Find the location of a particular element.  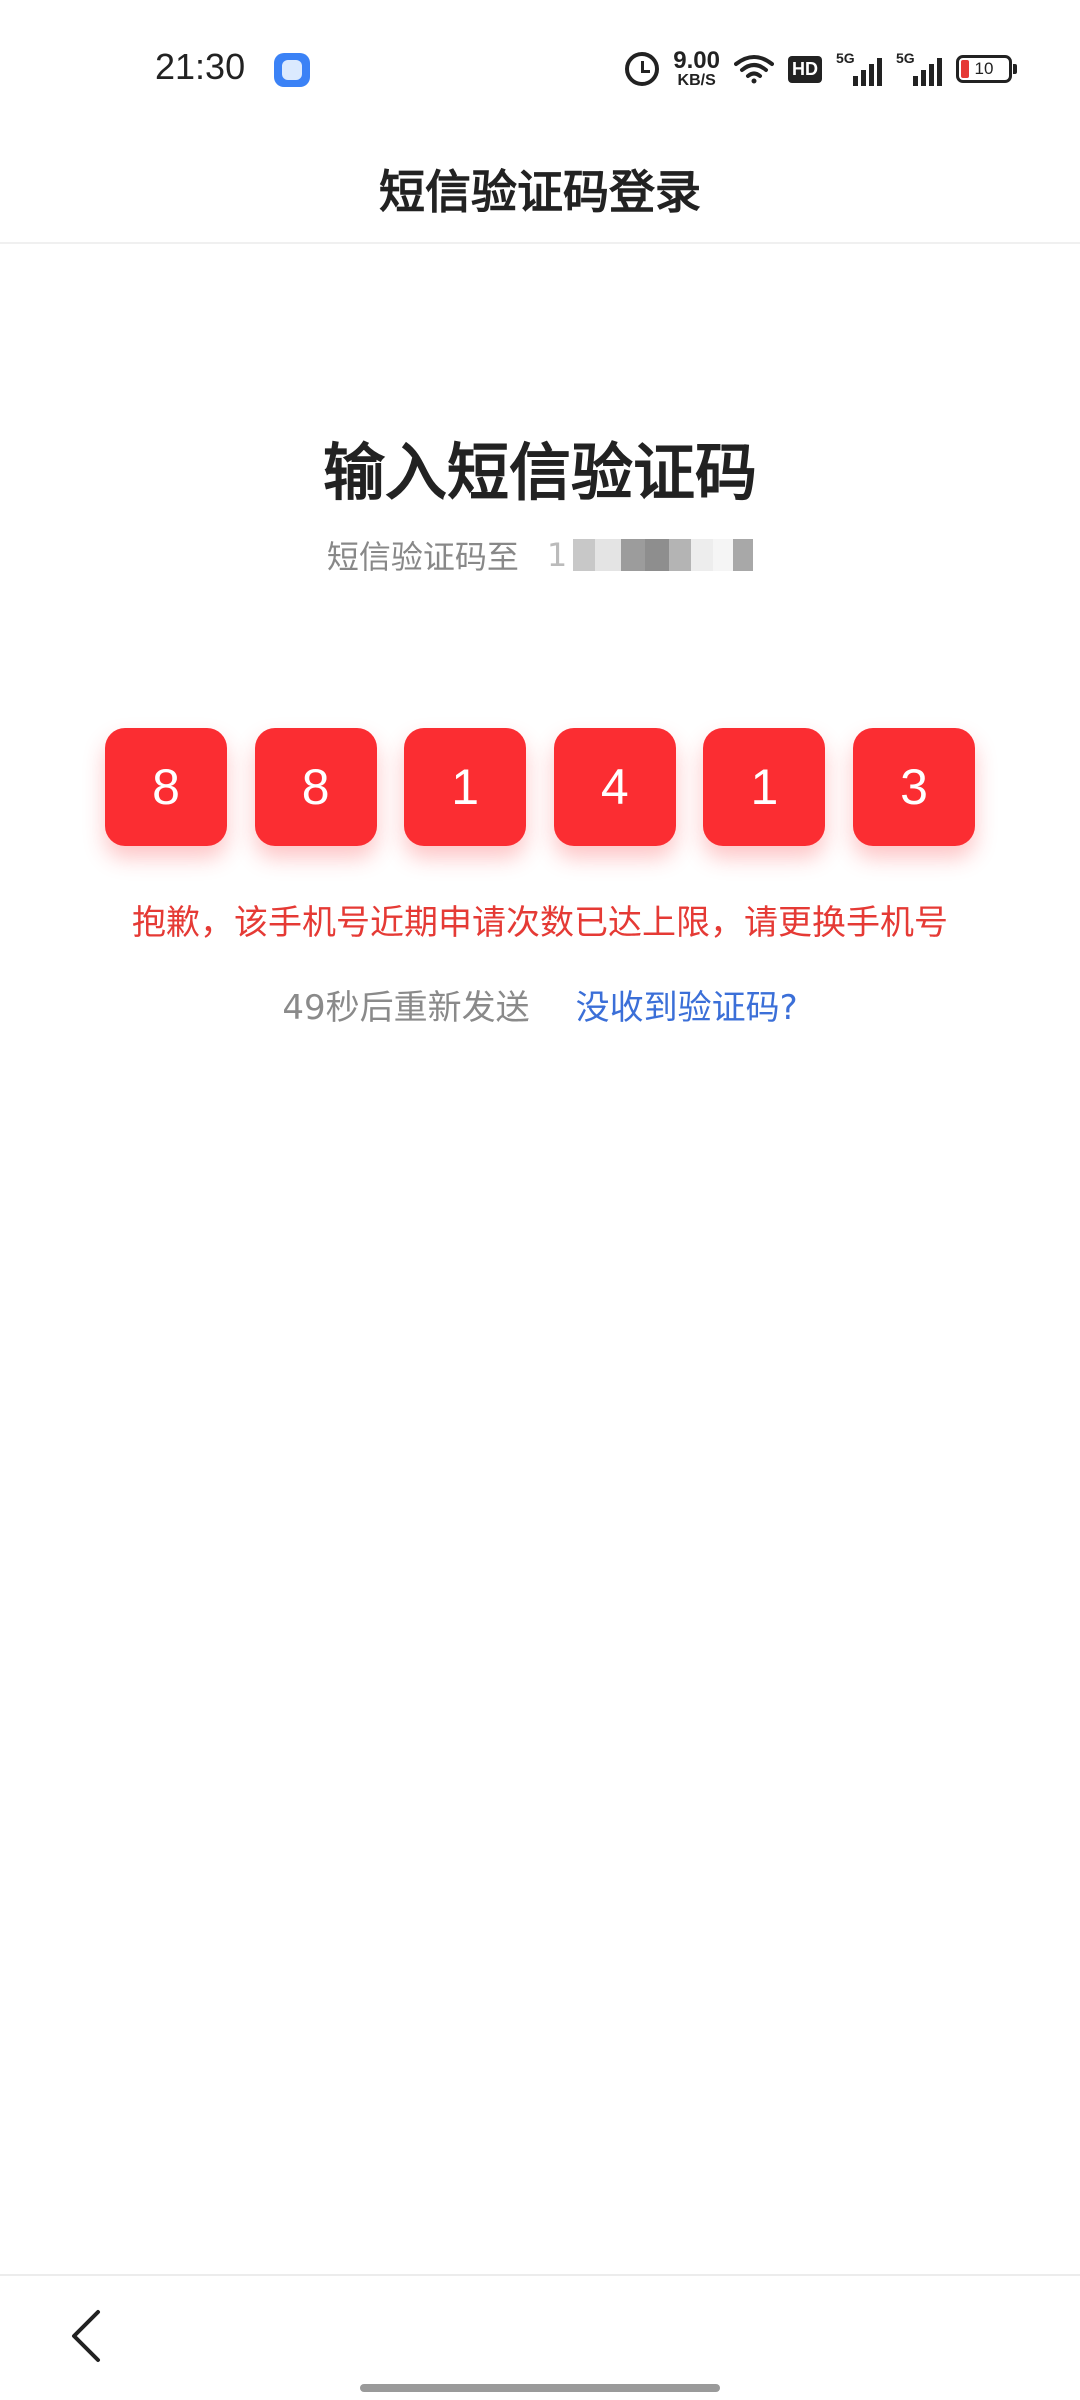

error-message: 抱歉，该手机号近期申请次数已达上限，请更换手机号 is located at coordinates (540, 923).